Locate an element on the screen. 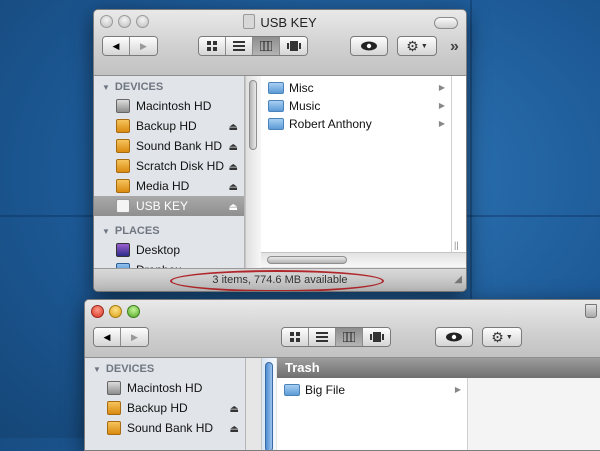  column-view-icon is located at coordinates (349, 337).